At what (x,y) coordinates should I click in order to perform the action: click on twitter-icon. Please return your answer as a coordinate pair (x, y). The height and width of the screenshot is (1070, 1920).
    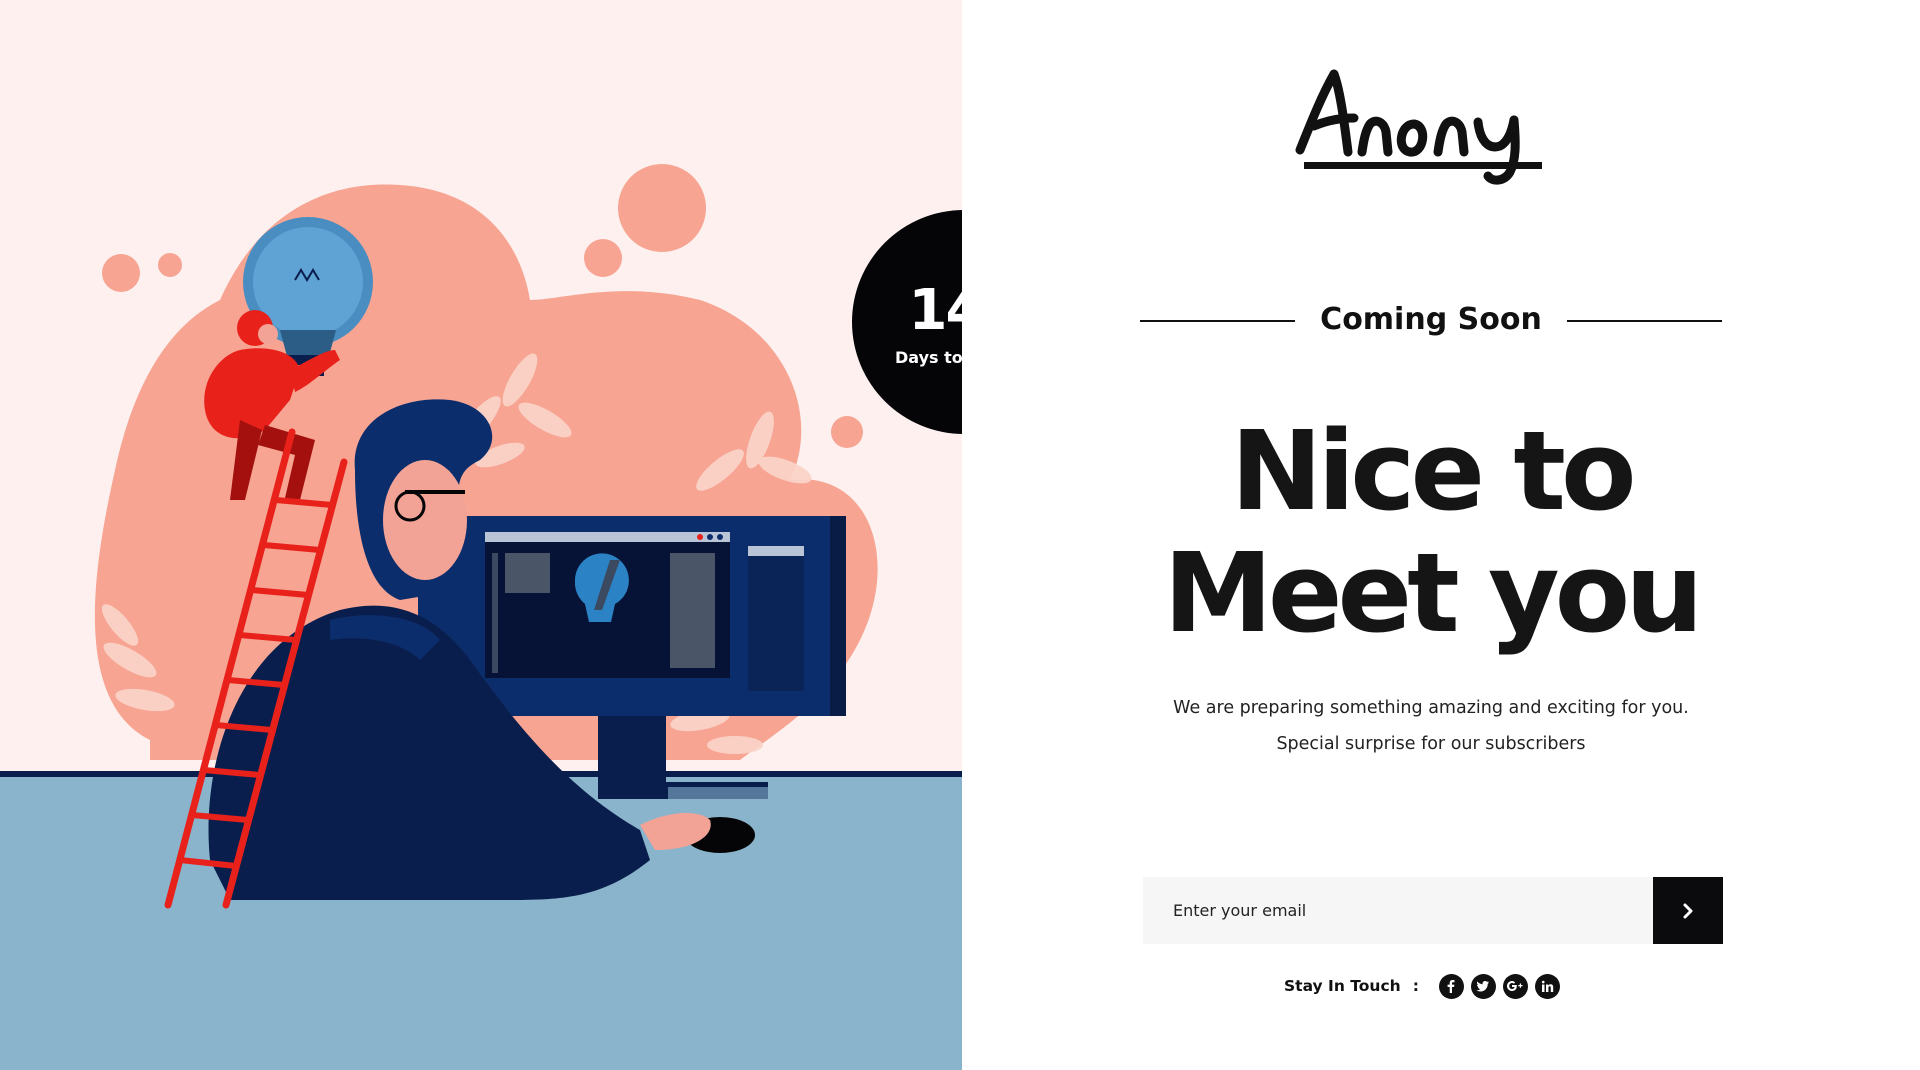
    Looking at the image, I should click on (1483, 986).